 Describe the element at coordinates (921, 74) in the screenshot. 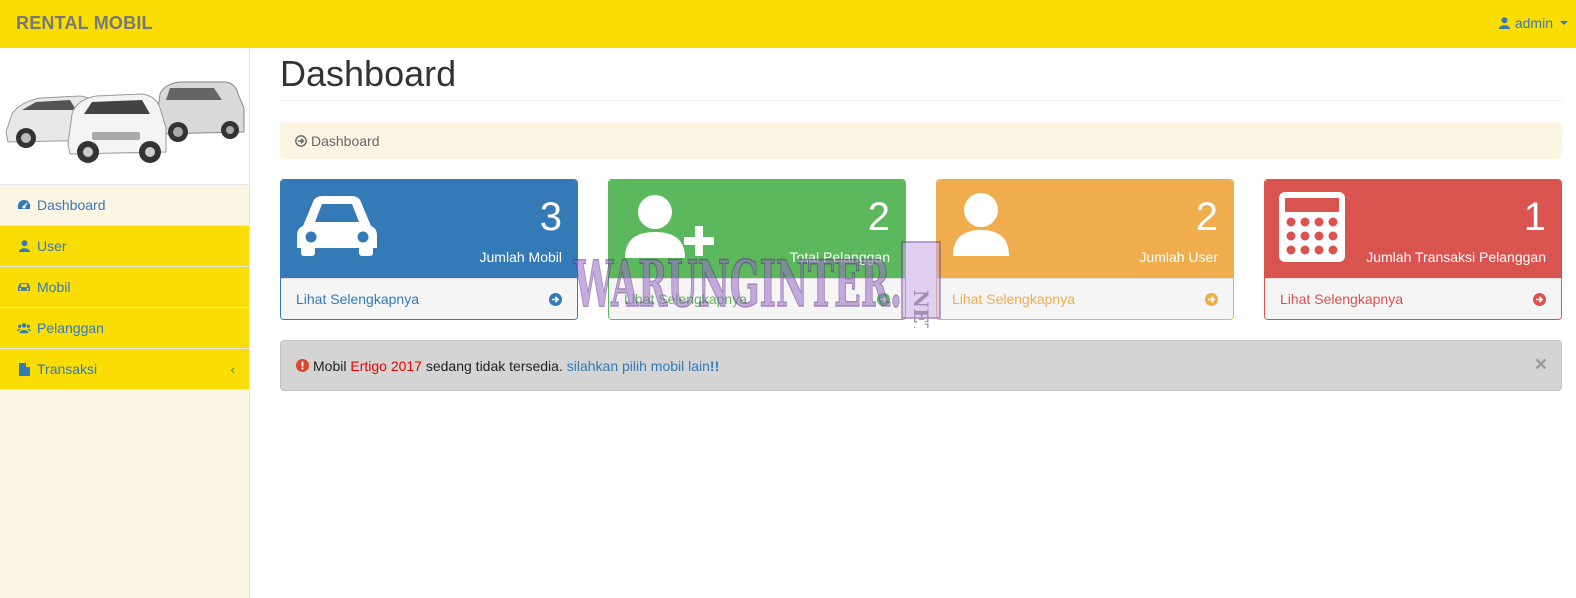

I see `page-title: Dashboard` at that location.